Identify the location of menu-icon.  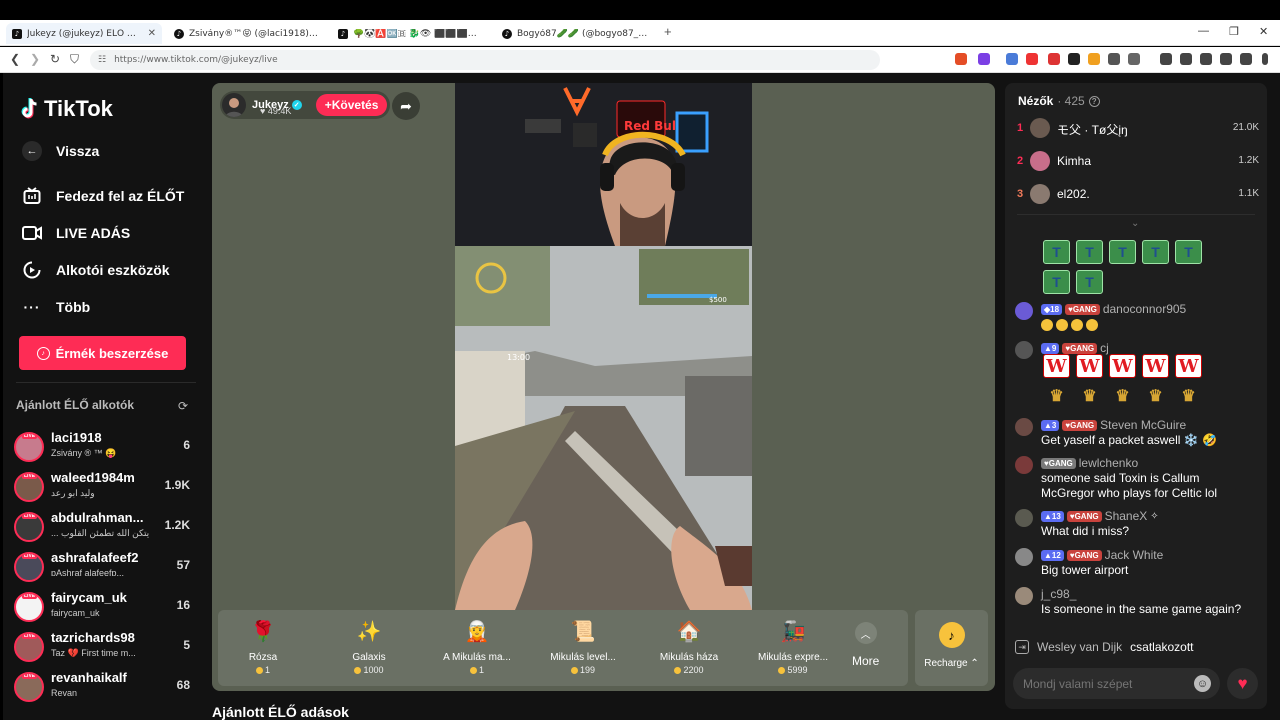
(1265, 59).